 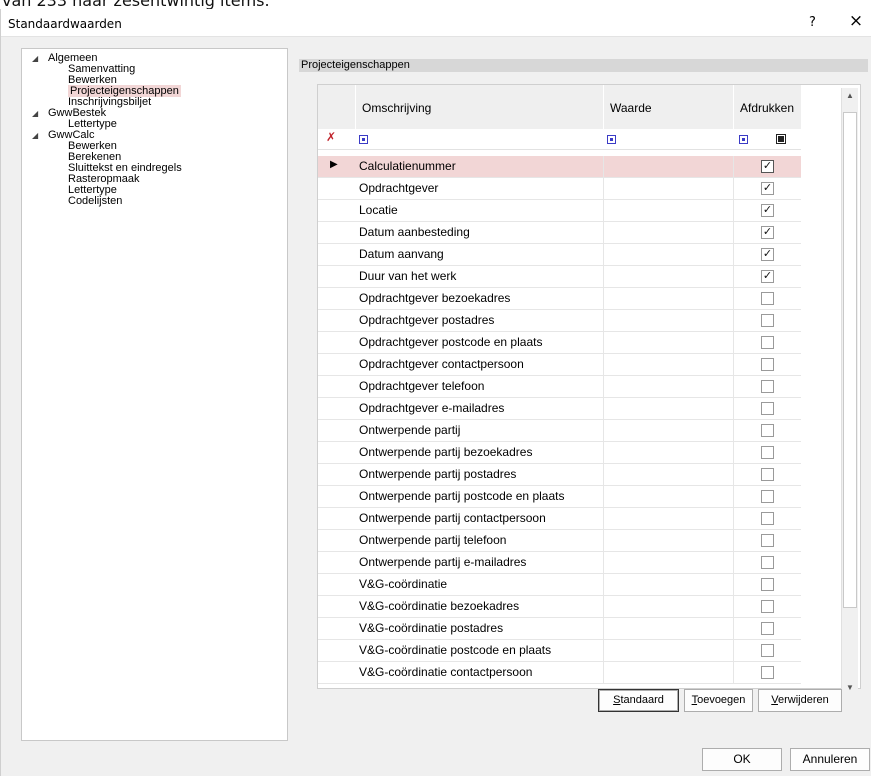 I want to click on scrollbar-thumb, so click(x=850, y=360).